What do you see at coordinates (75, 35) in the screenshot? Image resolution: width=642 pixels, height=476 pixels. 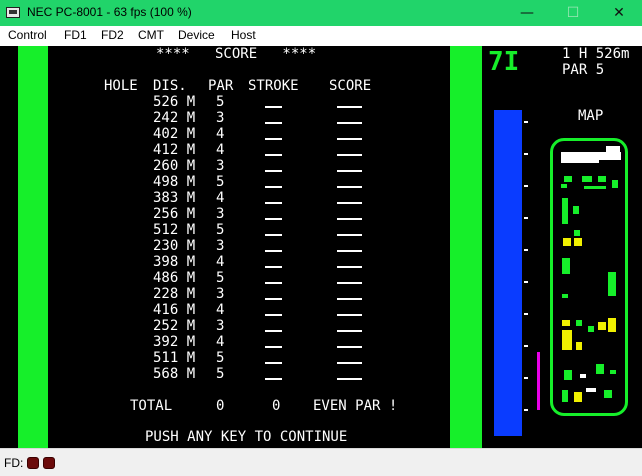 I see `menu-fd1: FD1` at bounding box center [75, 35].